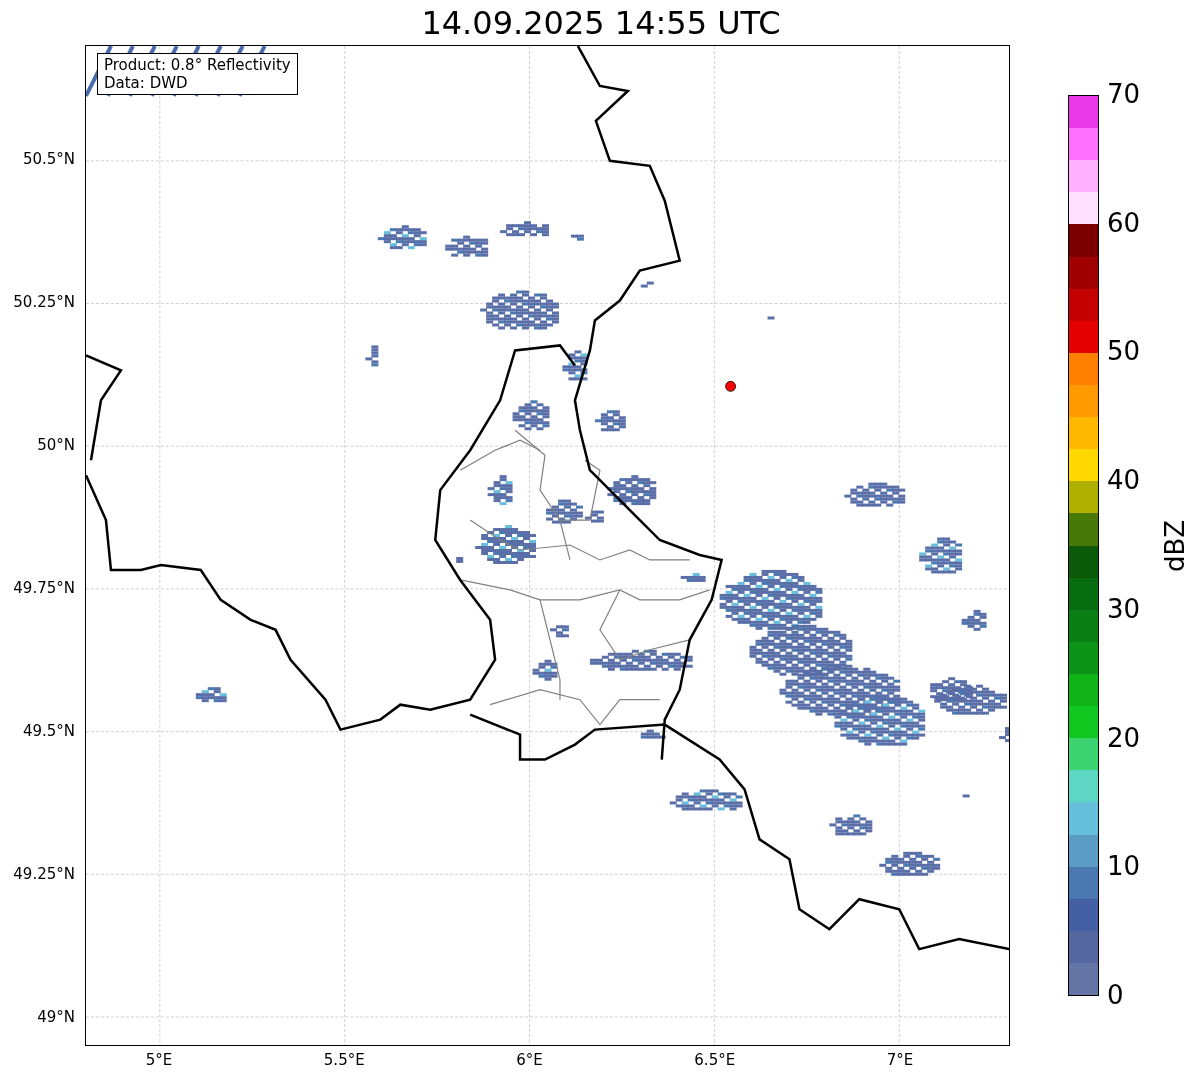 The image size is (1202, 1081). What do you see at coordinates (159, 1060) in the screenshot?
I see `longitude-label: 5°E` at bounding box center [159, 1060].